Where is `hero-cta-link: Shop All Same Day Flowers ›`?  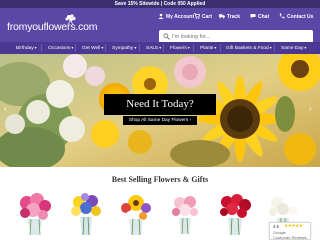
hero-cta-link: Shop All Same Day Flowers › is located at coordinates (160, 120).